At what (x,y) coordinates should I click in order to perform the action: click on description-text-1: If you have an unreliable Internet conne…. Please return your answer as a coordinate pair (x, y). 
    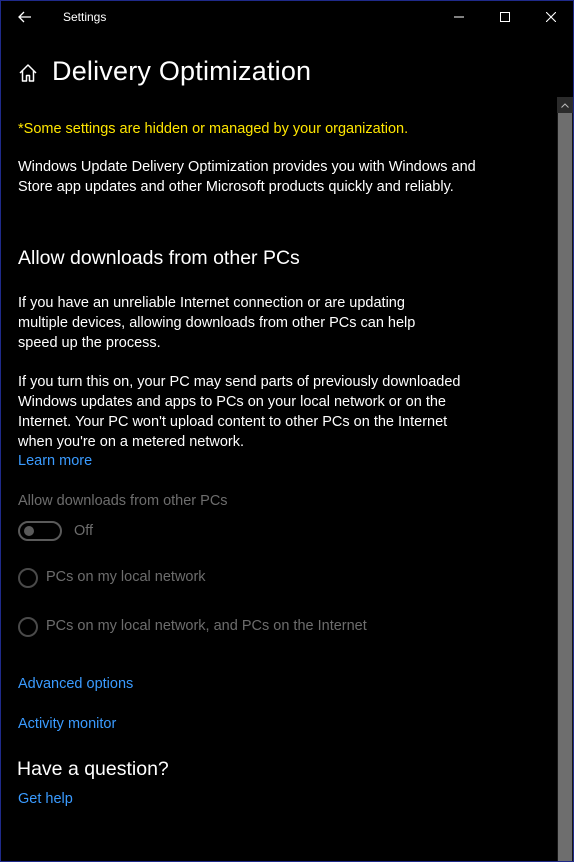
    Looking at the image, I should click on (217, 323).